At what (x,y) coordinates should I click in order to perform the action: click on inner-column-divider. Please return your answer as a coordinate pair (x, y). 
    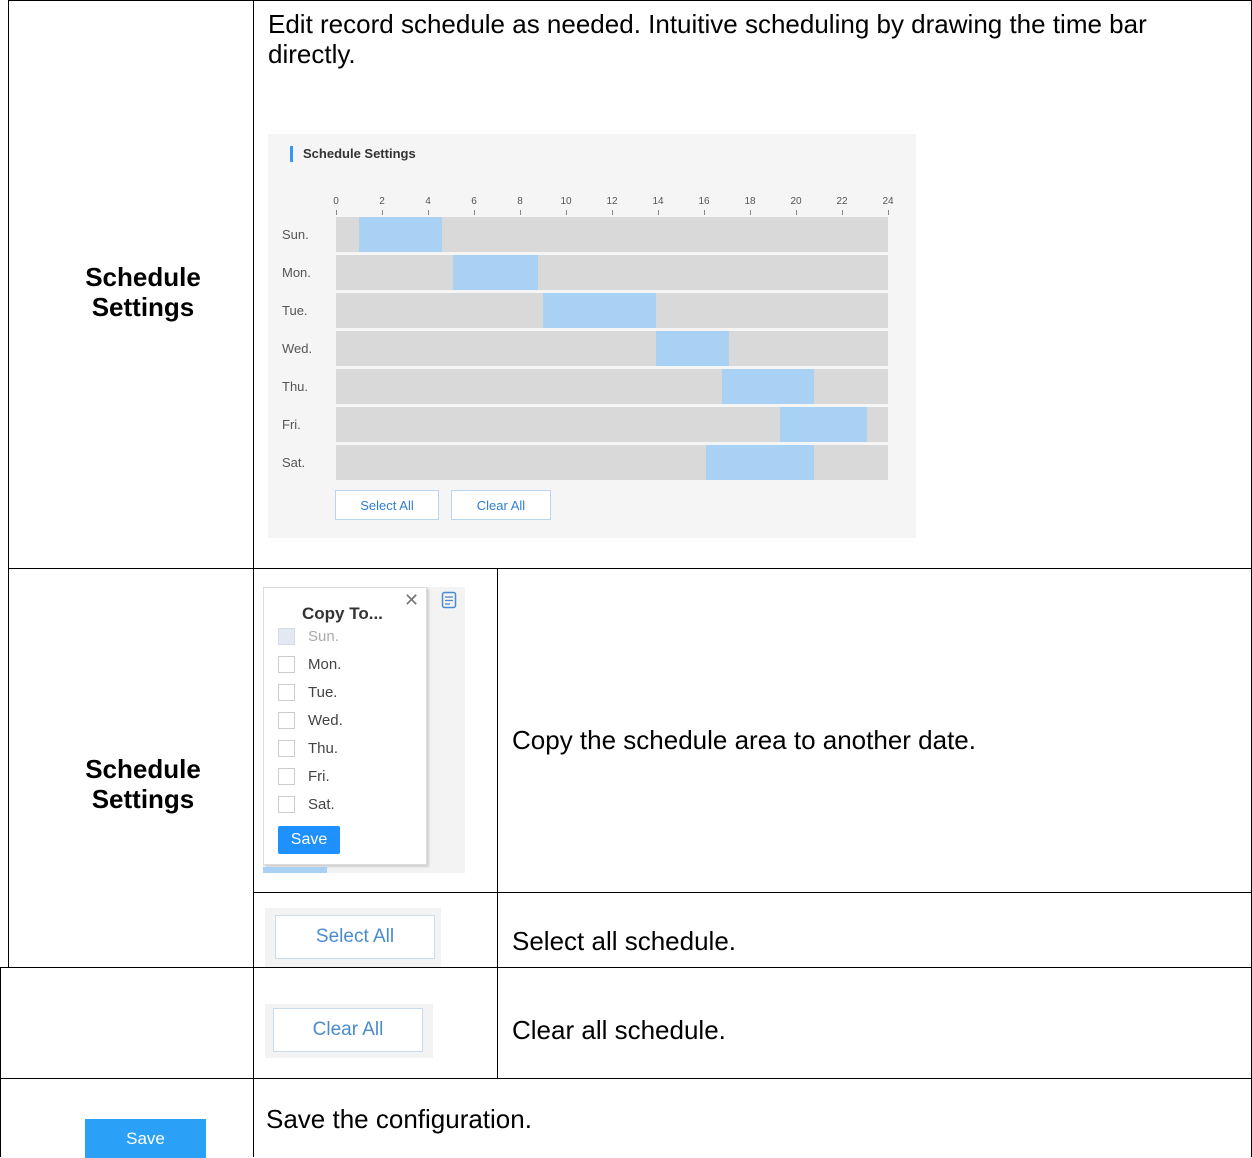
    Looking at the image, I should click on (497, 823).